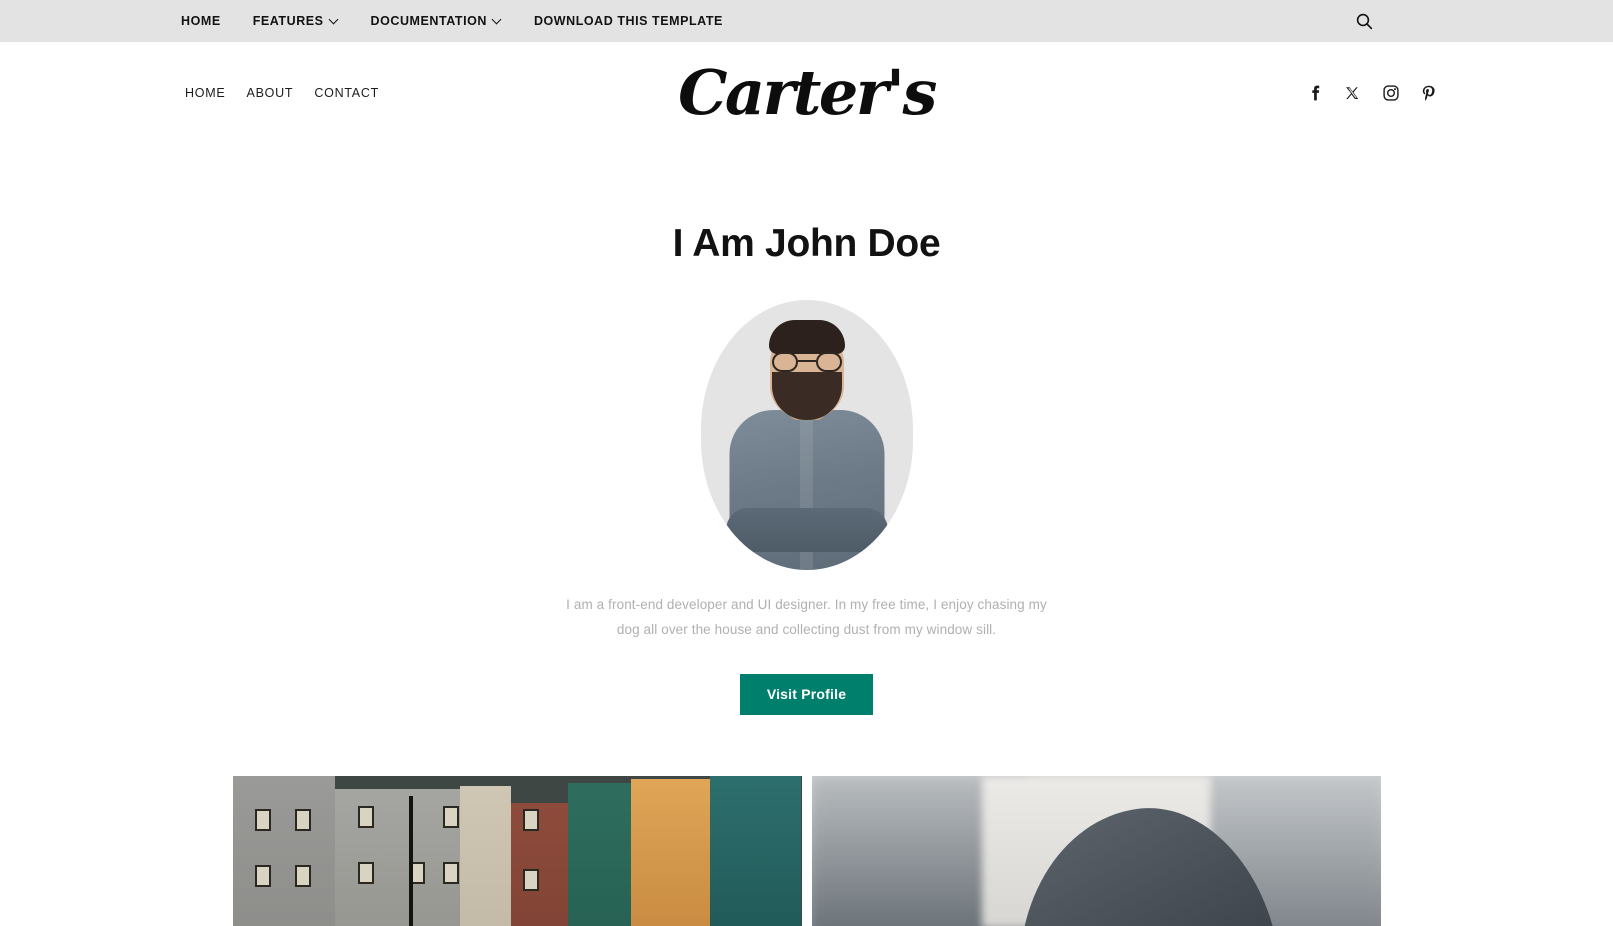 Image resolution: width=1613 pixels, height=926 pixels. I want to click on cta-wrapper: Visit Profile, so click(806, 694).